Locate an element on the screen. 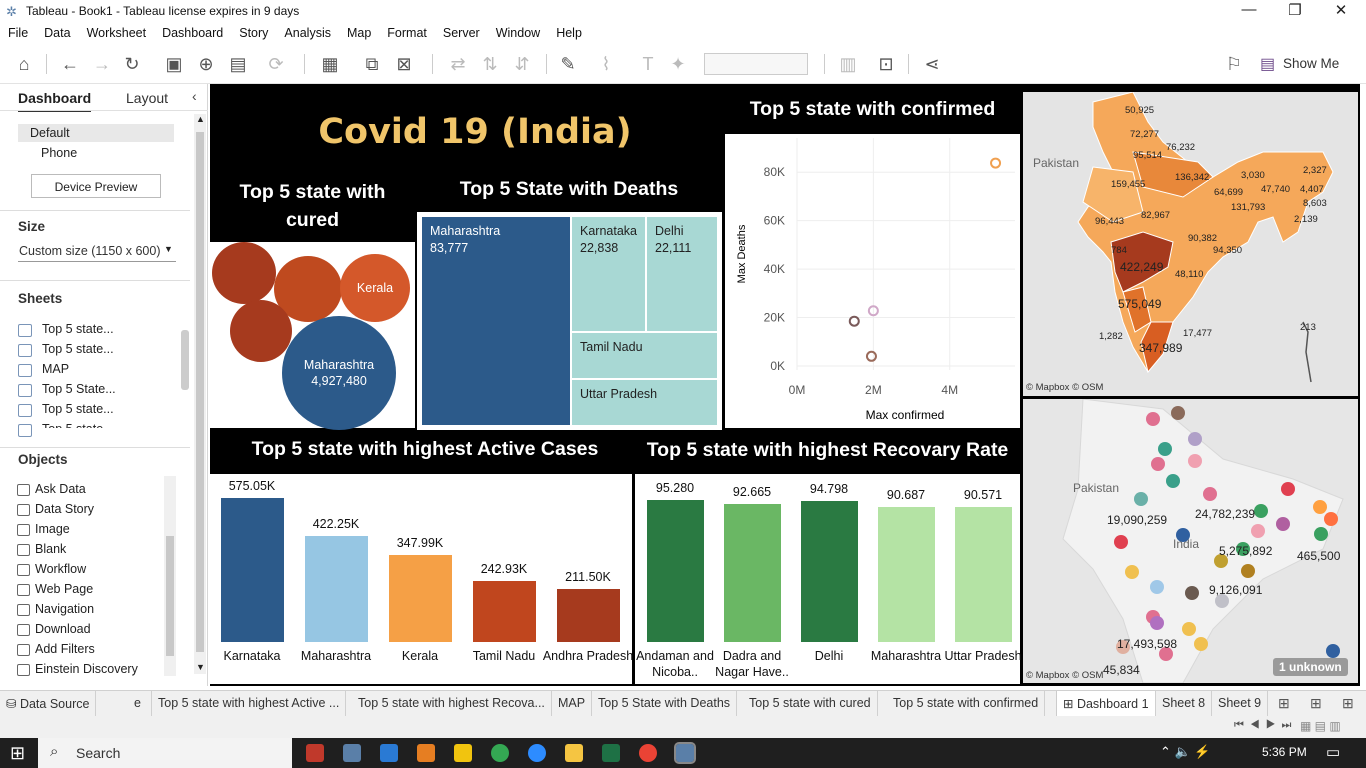 Image resolution: width=1366 pixels, height=768 pixels. replay-icon: ↻ is located at coordinates (132, 64).